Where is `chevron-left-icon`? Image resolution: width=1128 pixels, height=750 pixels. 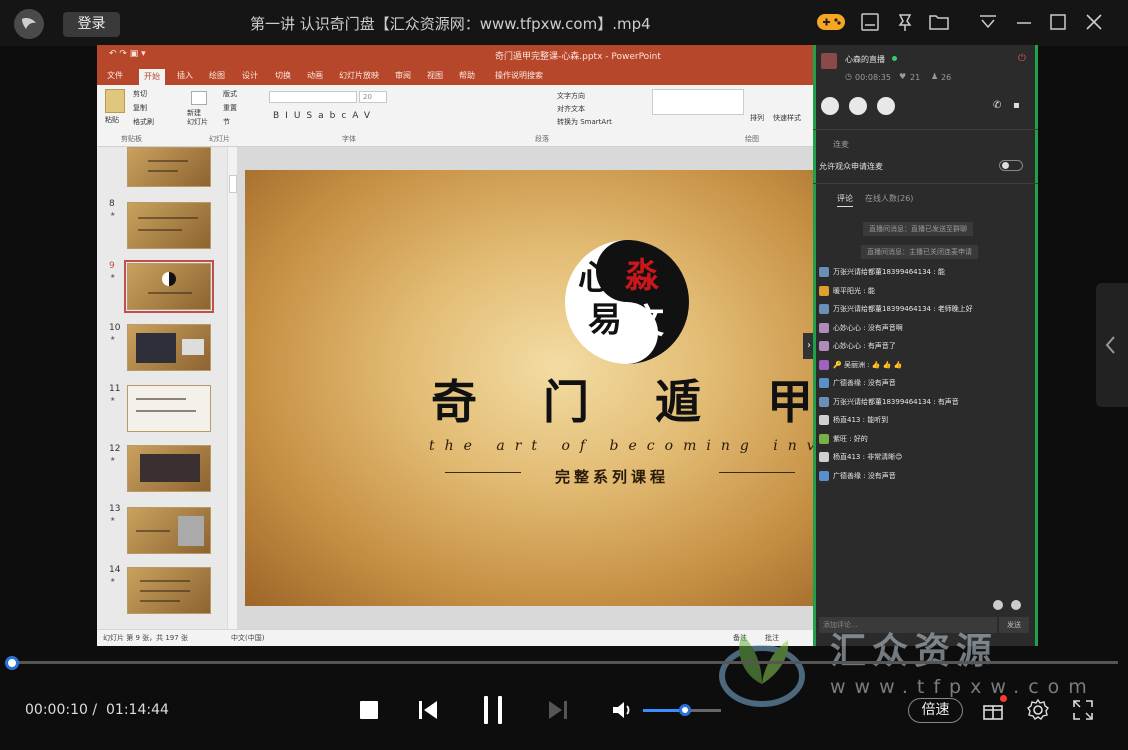 chevron-left-icon is located at coordinates (1110, 345).